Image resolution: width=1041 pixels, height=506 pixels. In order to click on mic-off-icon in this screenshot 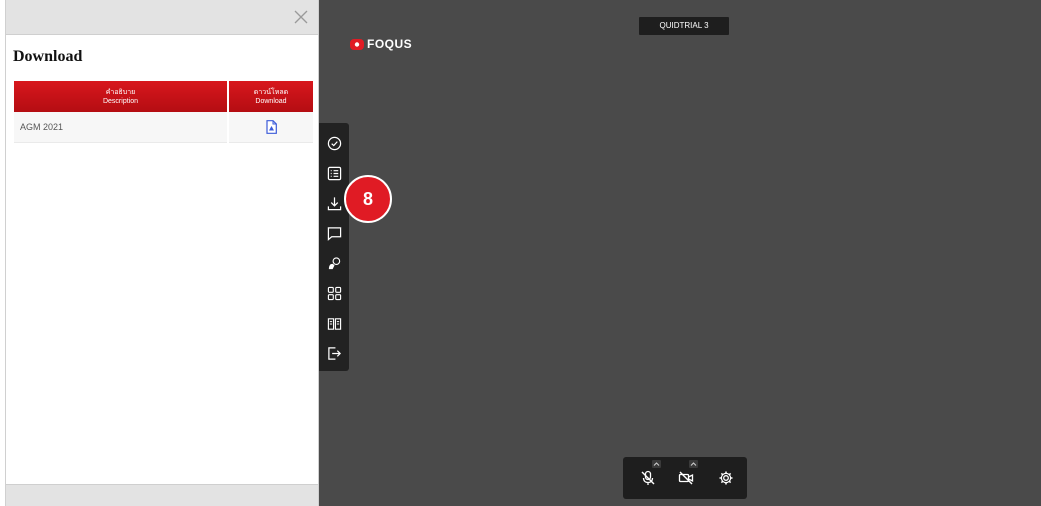, I will do `click(648, 477)`.